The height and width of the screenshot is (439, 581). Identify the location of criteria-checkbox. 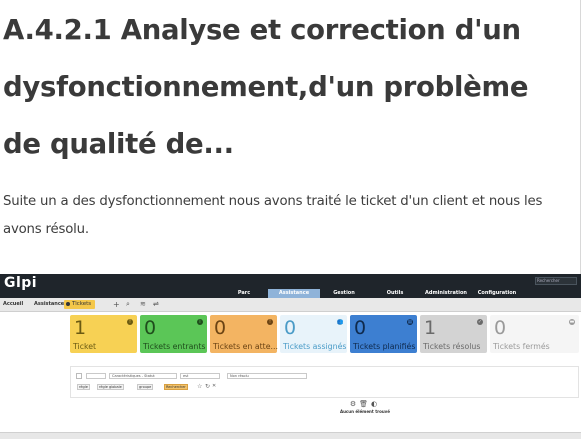
(79, 376).